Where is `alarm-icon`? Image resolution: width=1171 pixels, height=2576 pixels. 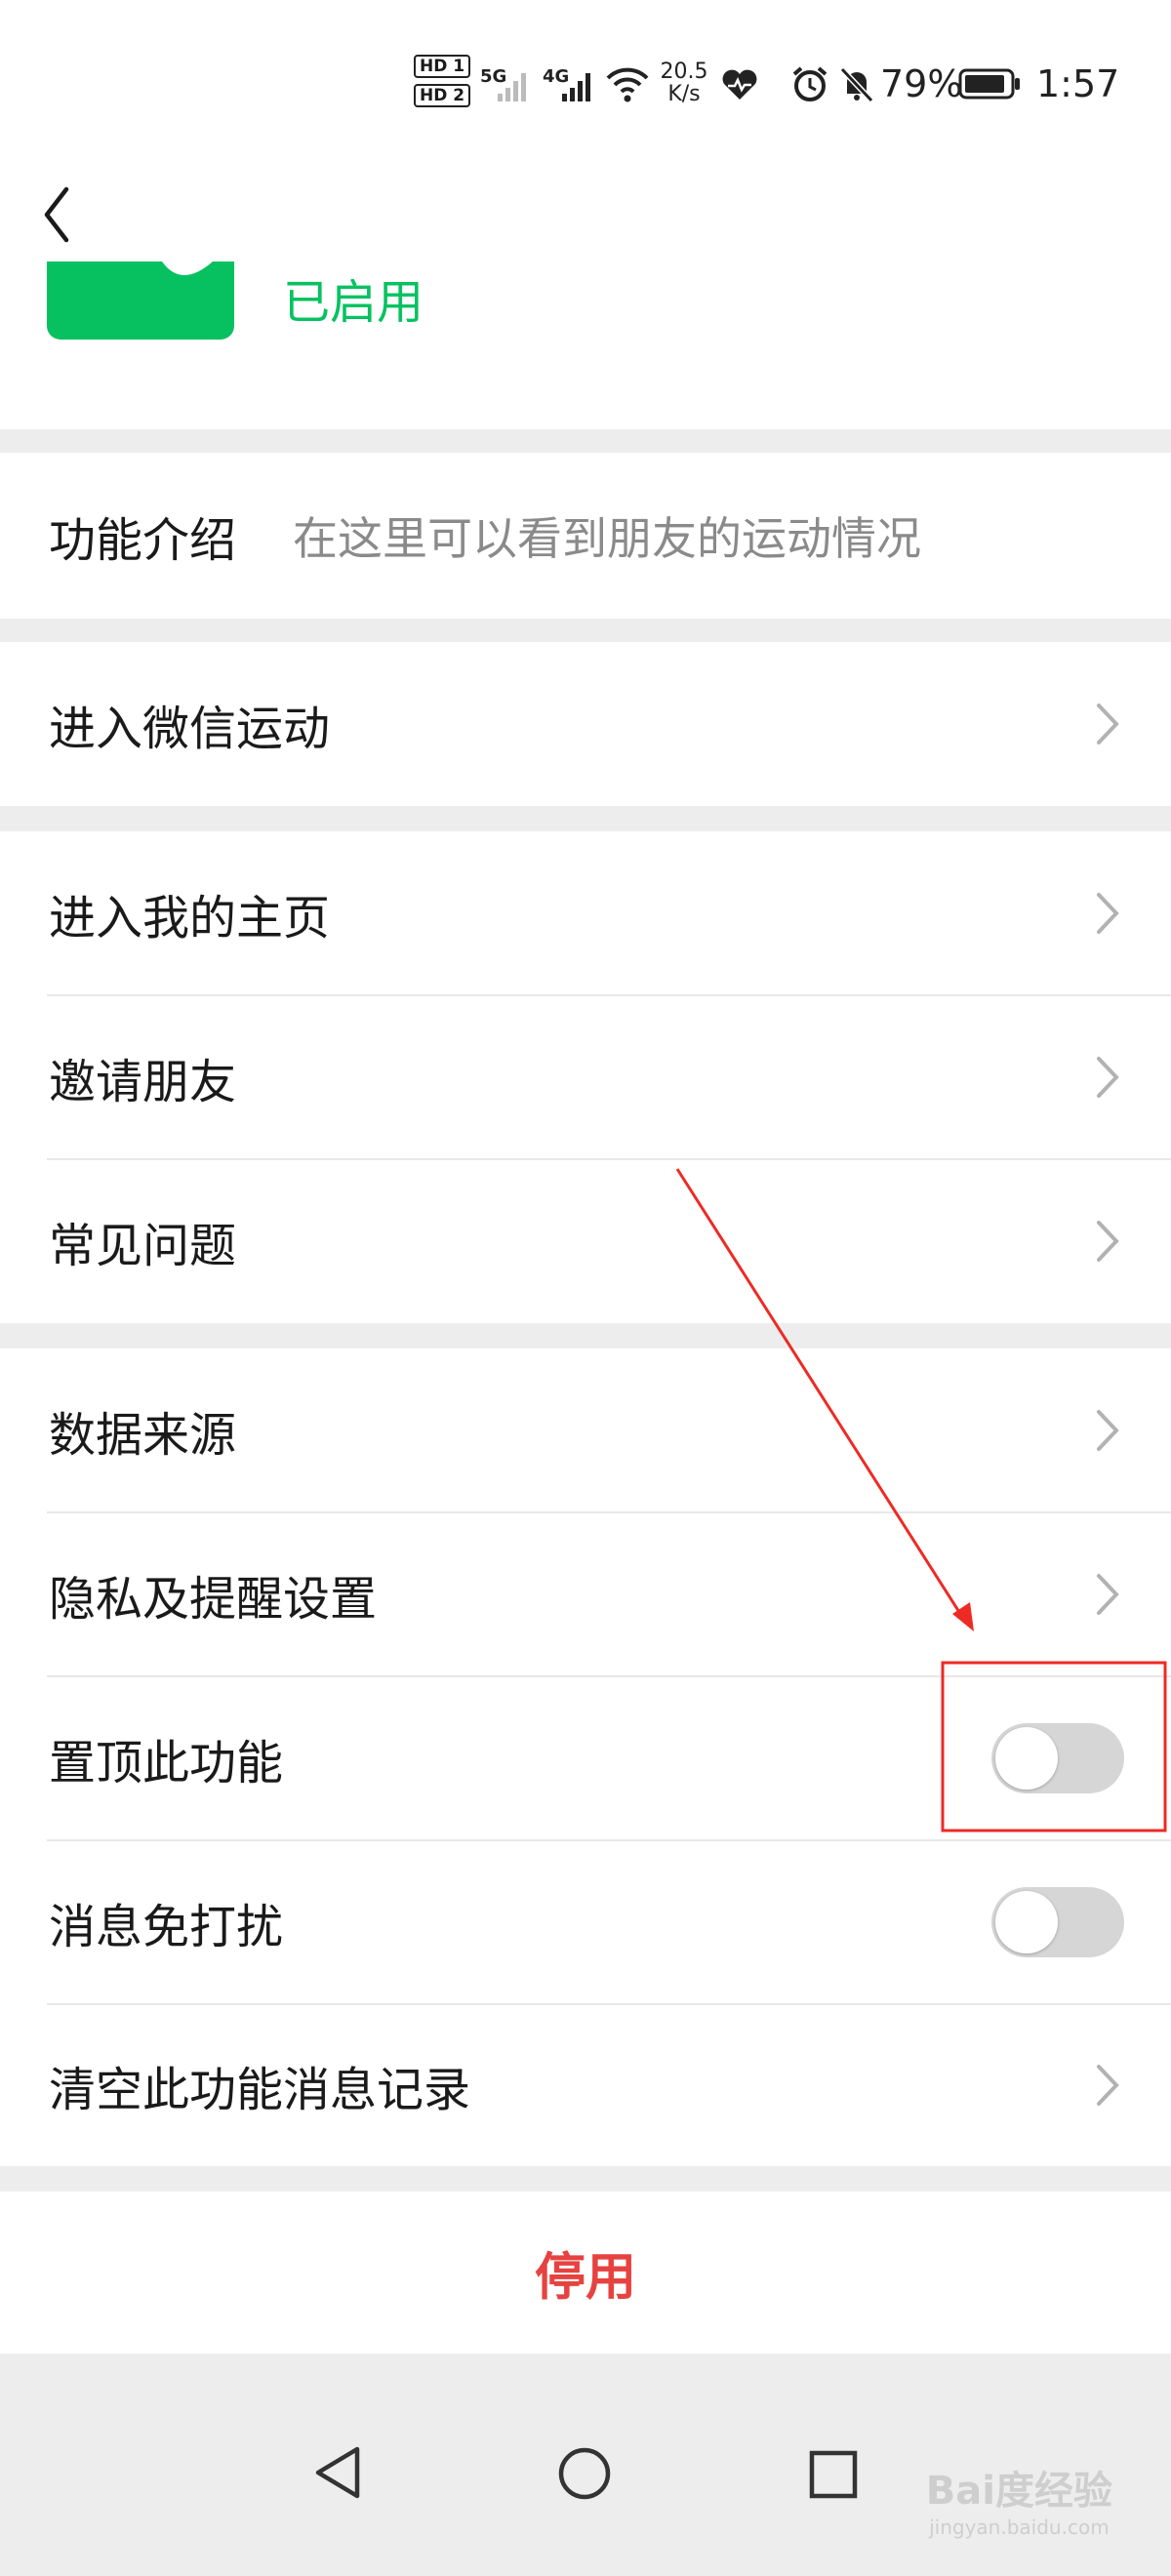 alarm-icon is located at coordinates (810, 83).